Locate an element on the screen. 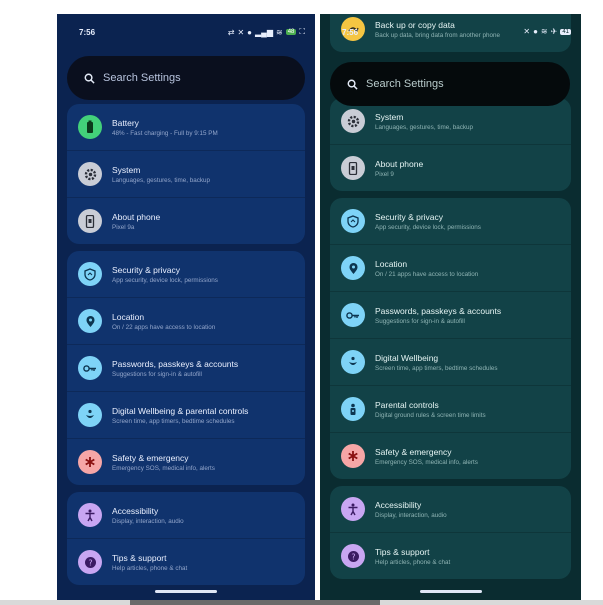 This screenshot has height=605, width=603. item-title: Location is located at coordinates (391, 263).